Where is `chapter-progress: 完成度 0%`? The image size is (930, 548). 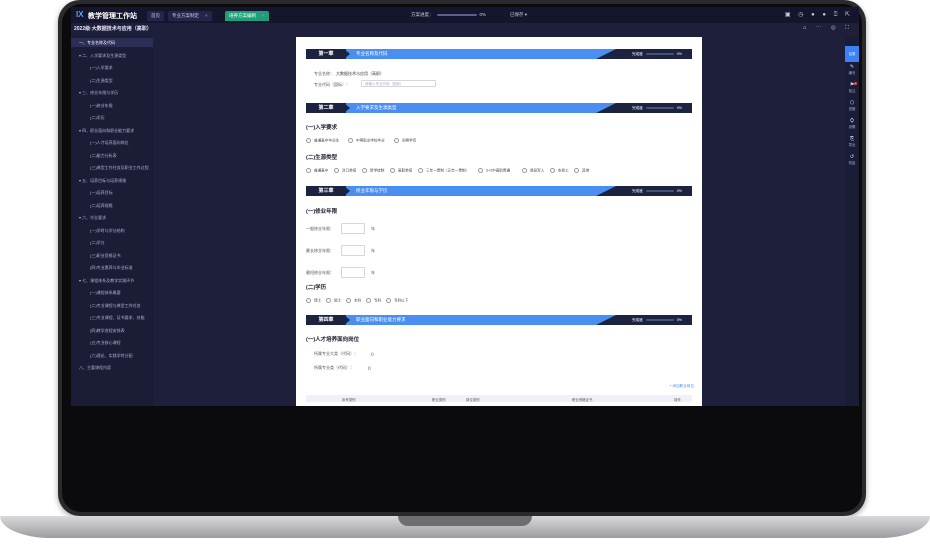
chapter-progress: 完成度 0% is located at coordinates (657, 320).